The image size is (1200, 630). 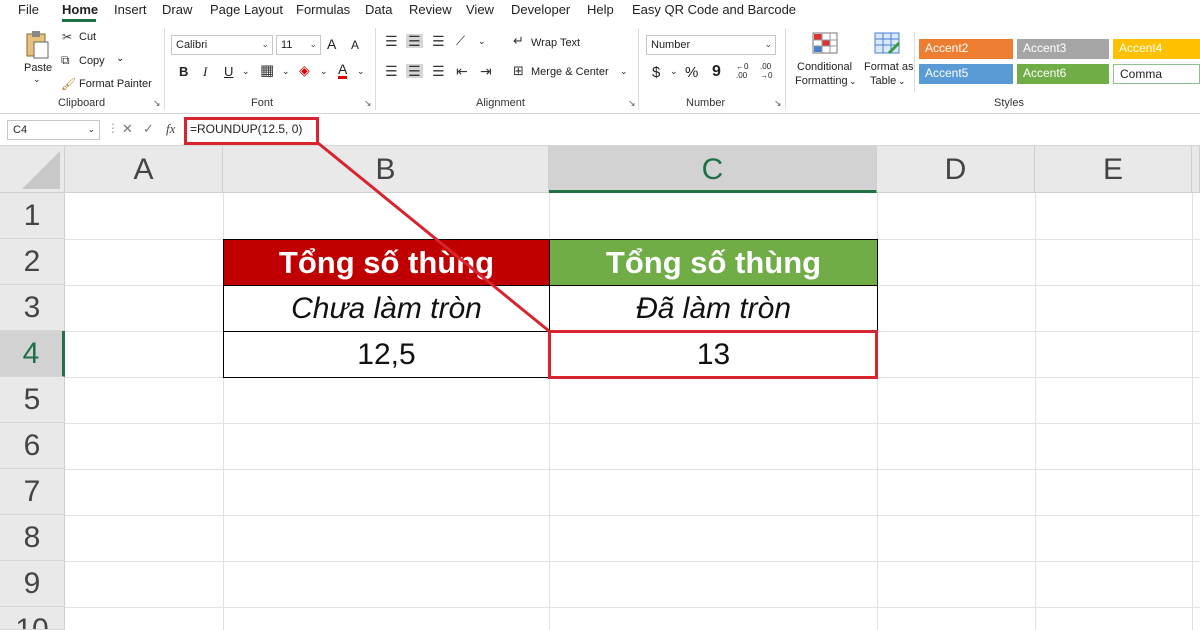 I want to click on tab-page-layout: Page Layout, so click(x=246, y=9).